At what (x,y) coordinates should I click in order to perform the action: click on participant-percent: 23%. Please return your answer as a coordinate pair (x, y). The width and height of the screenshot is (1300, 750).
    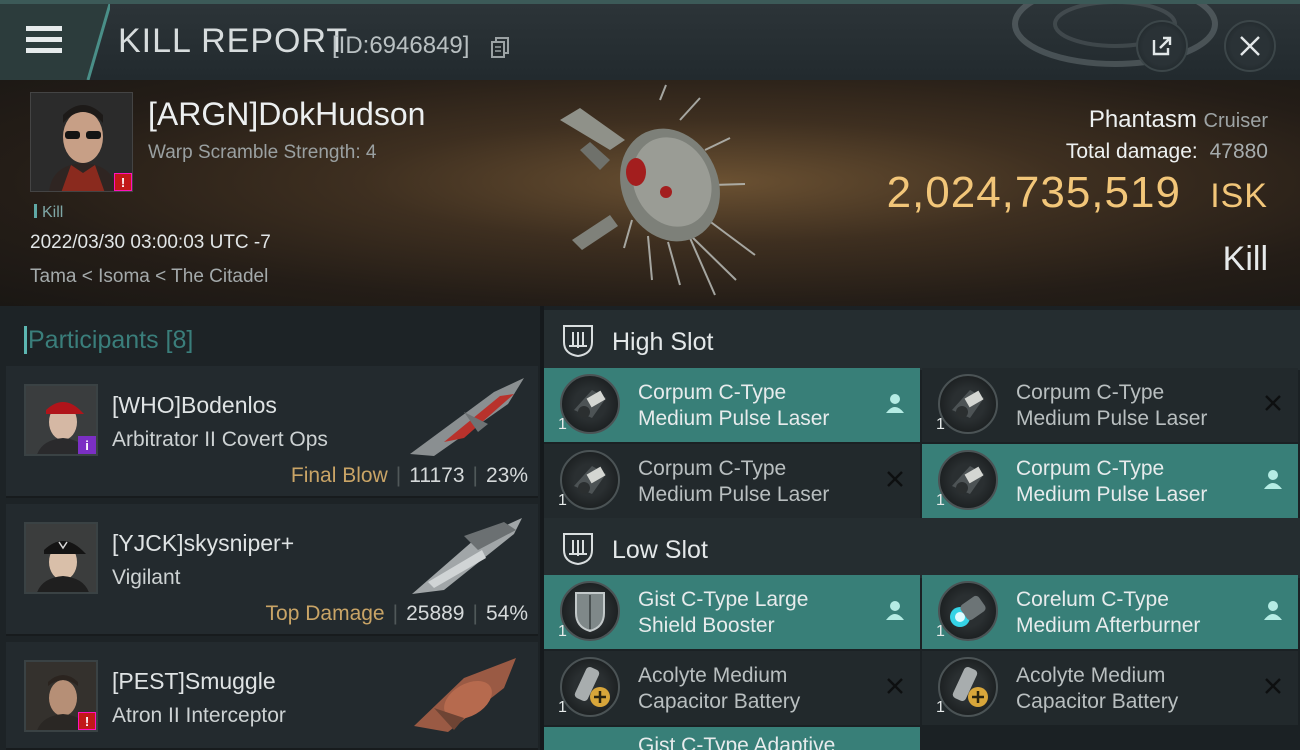
    Looking at the image, I should click on (506, 475).